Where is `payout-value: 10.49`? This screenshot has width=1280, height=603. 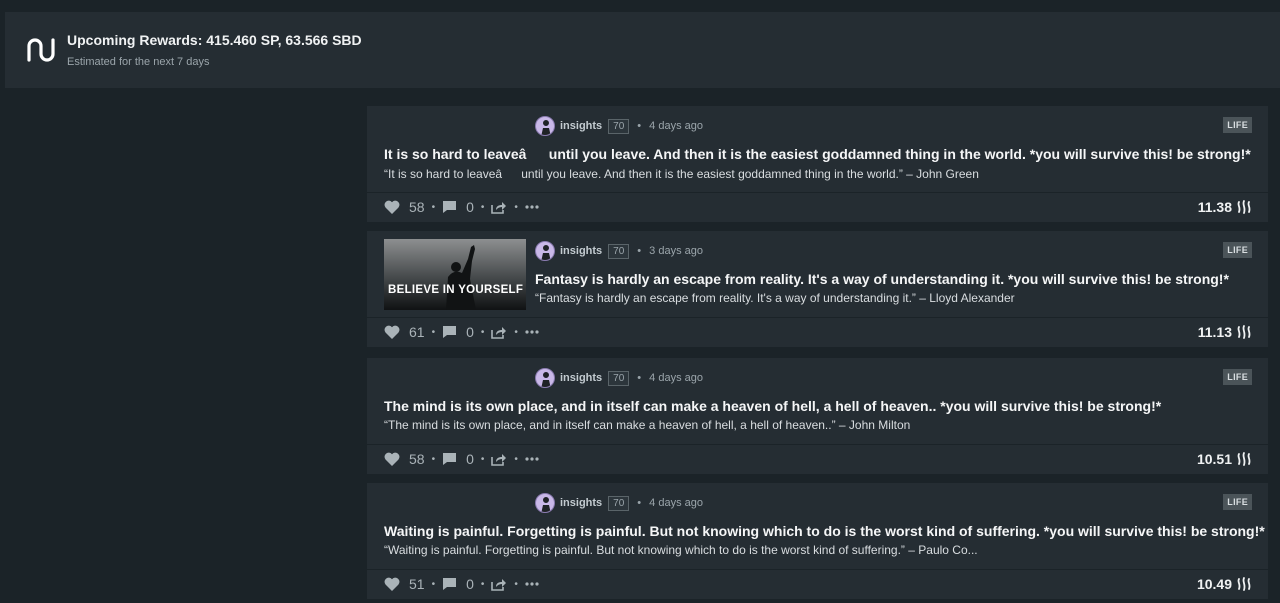
payout-value: 10.49 is located at coordinates (1224, 584).